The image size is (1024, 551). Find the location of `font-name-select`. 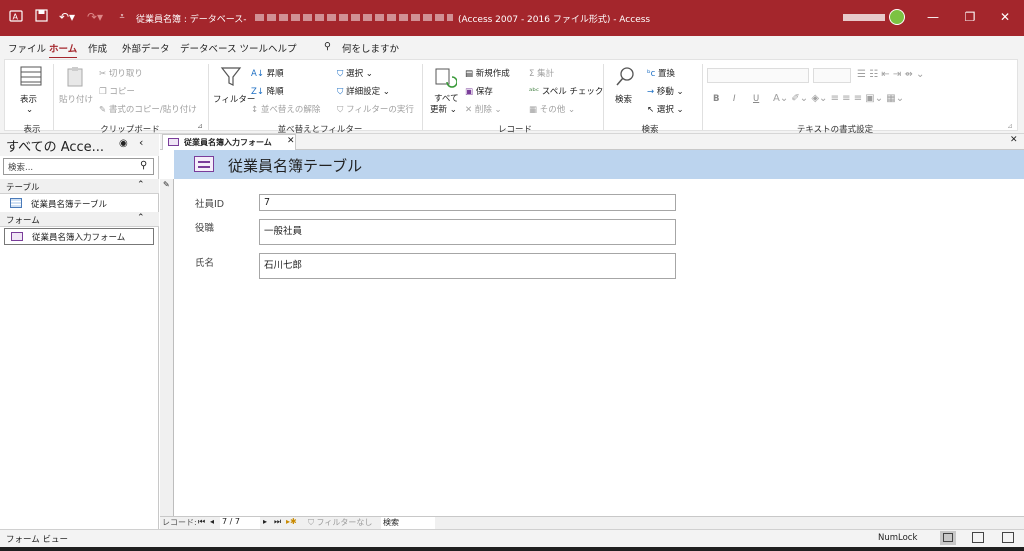

font-name-select is located at coordinates (758, 75).